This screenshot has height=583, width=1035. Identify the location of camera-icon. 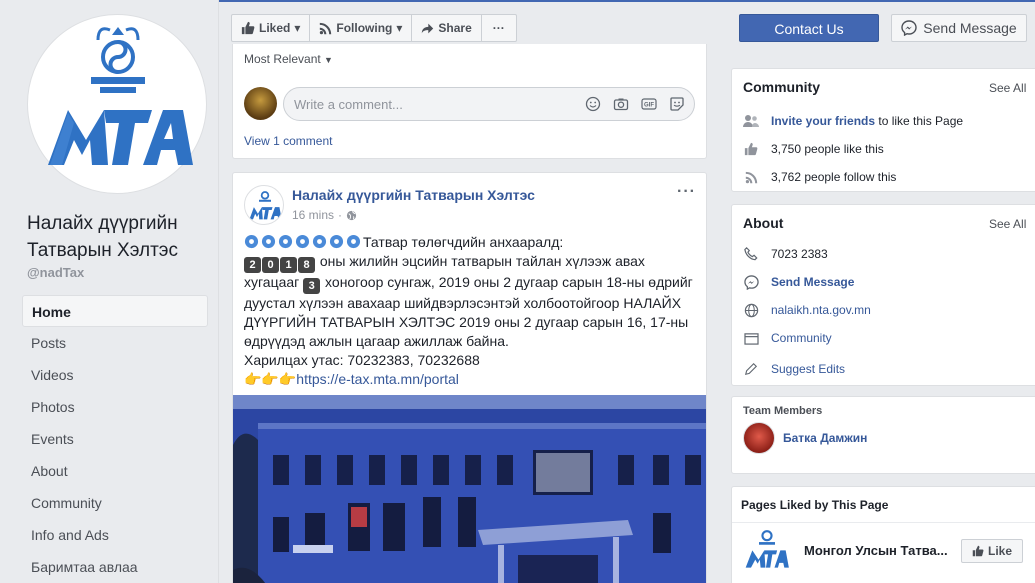
(621, 104).